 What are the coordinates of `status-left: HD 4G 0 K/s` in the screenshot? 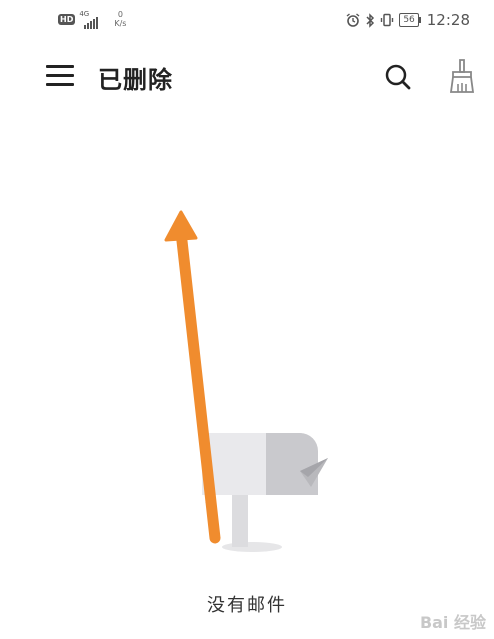 It's located at (92, 21).